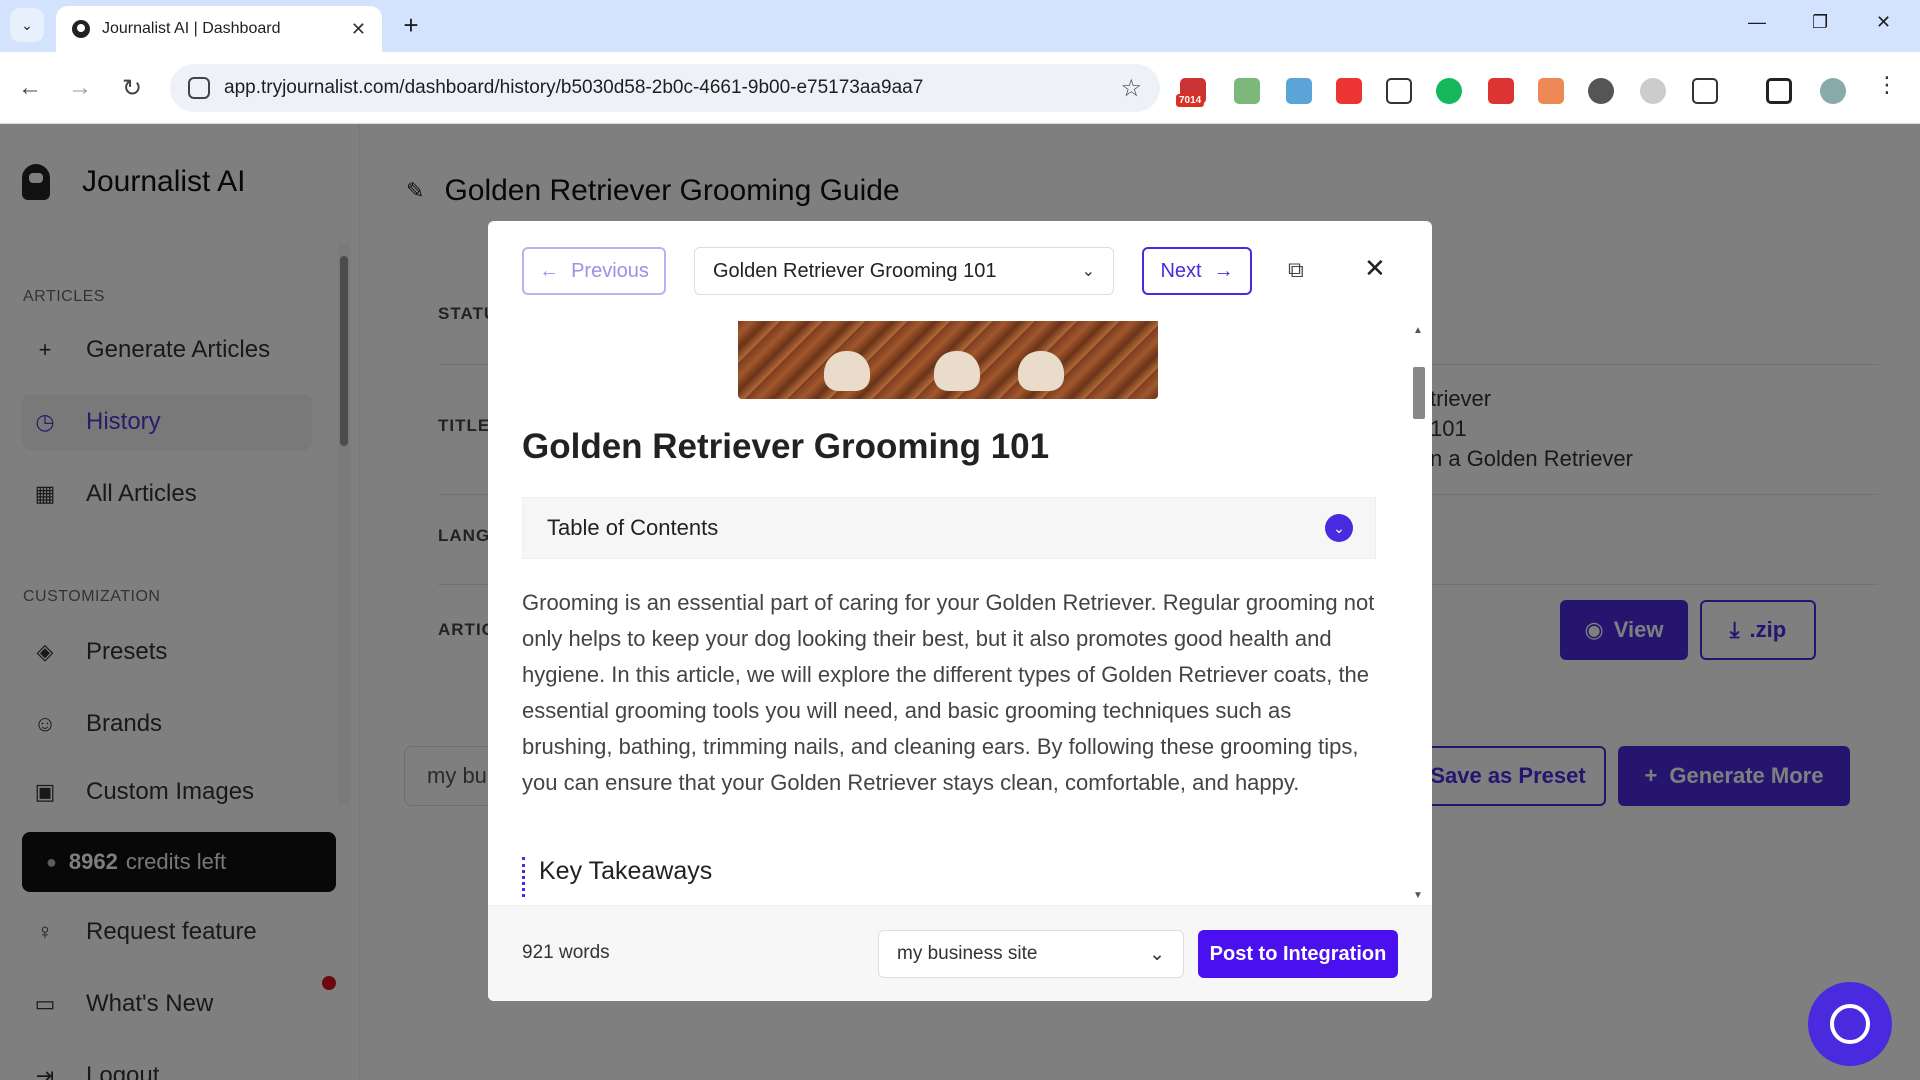  What do you see at coordinates (1779, 91) in the screenshot?
I see `side-panel-icon` at bounding box center [1779, 91].